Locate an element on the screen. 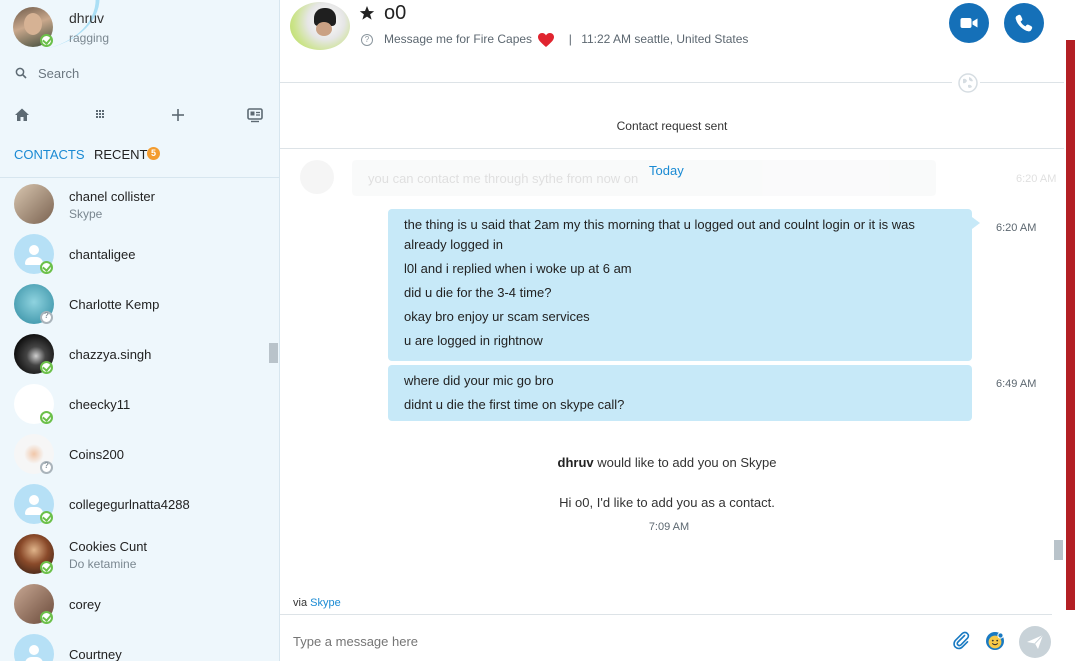 This screenshot has height=661, width=1077. message-text: u are logged in rightnow is located at coordinates (473, 340).